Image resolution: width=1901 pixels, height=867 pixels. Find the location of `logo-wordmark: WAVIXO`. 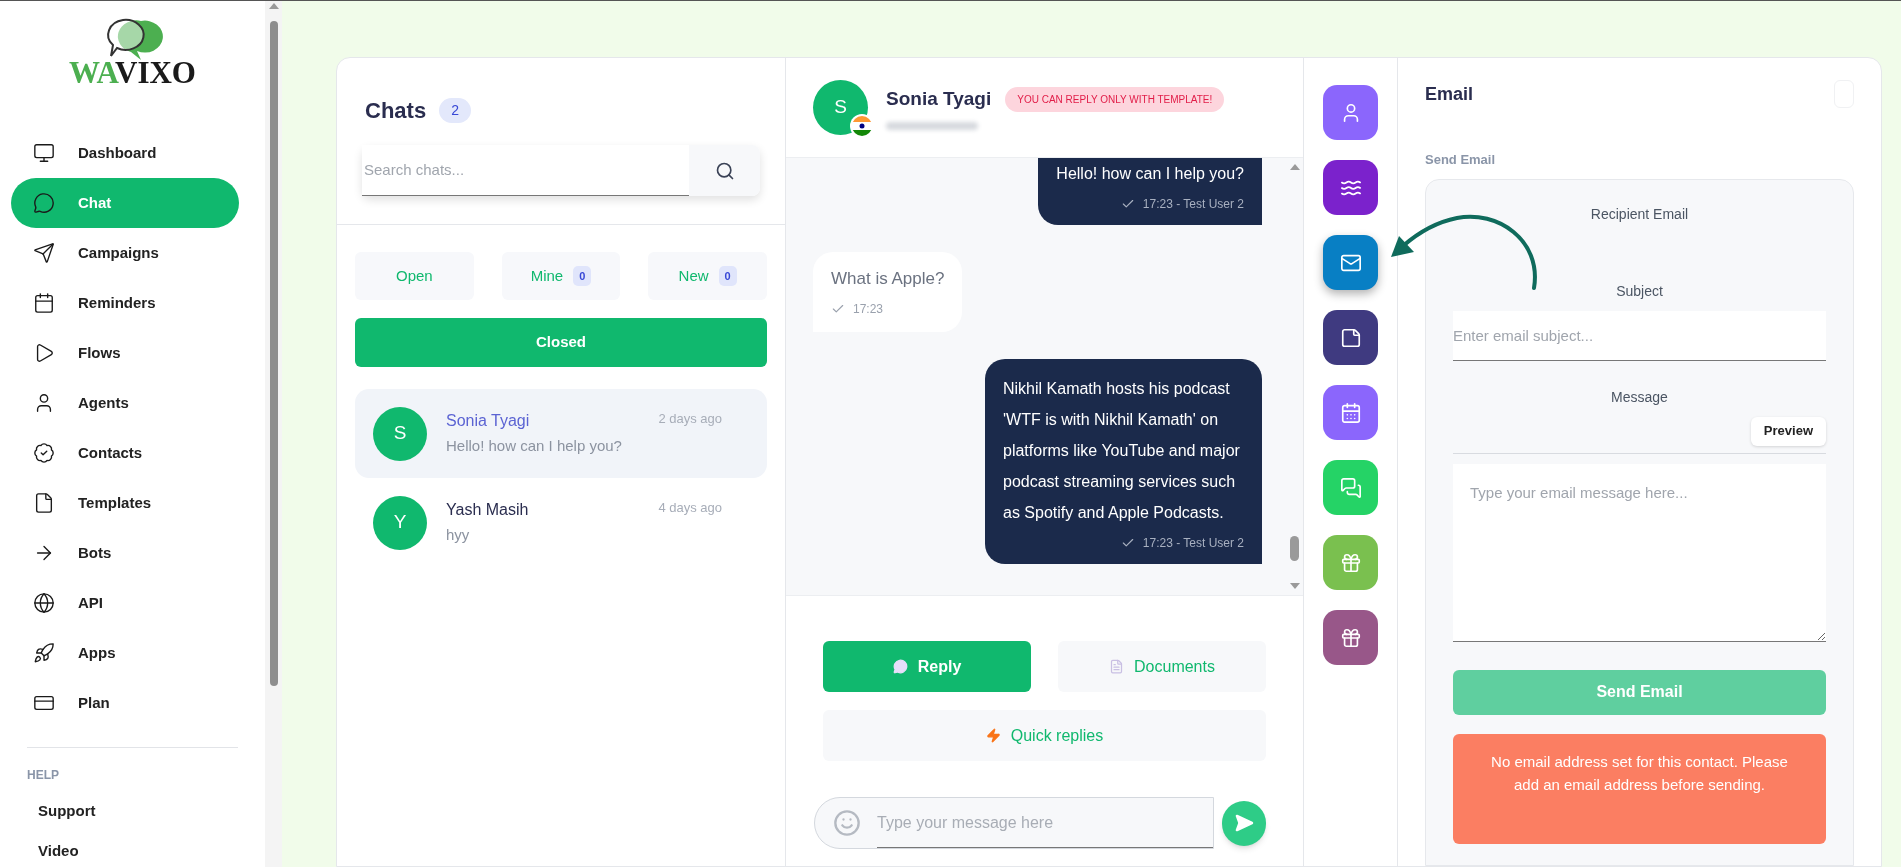

logo-wordmark: WAVIXO is located at coordinates (132, 72).